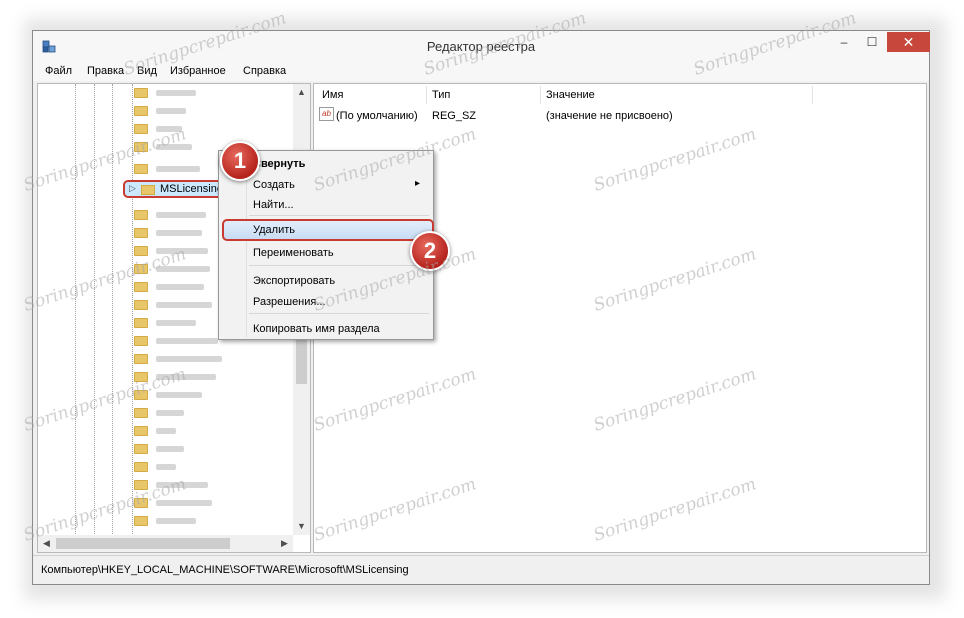  Describe the element at coordinates (872, 42) in the screenshot. I see `maximize-button: ☐` at that location.